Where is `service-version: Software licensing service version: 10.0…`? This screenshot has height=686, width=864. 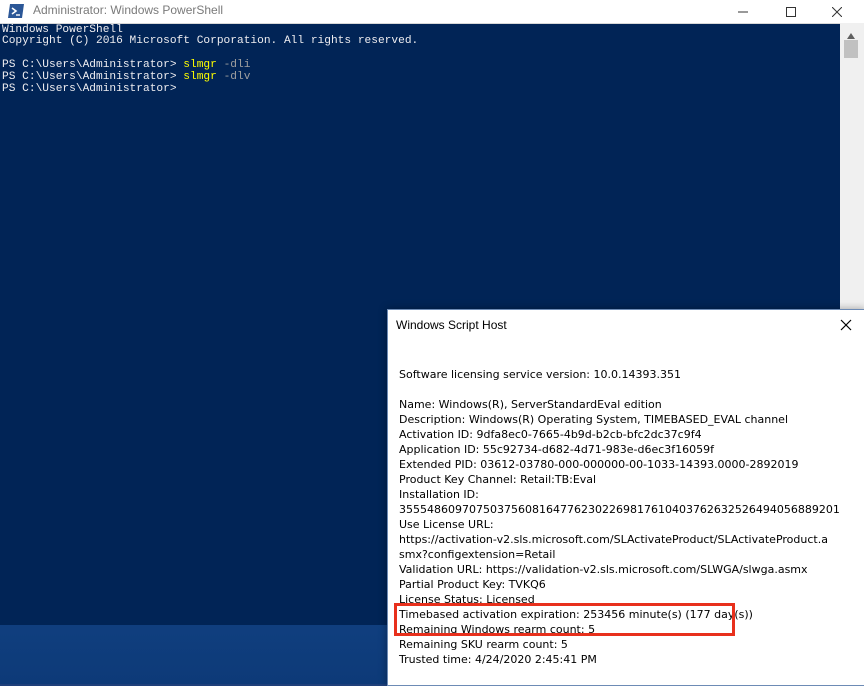
service-version: Software licensing service version: 10.0… is located at coordinates (540, 374).